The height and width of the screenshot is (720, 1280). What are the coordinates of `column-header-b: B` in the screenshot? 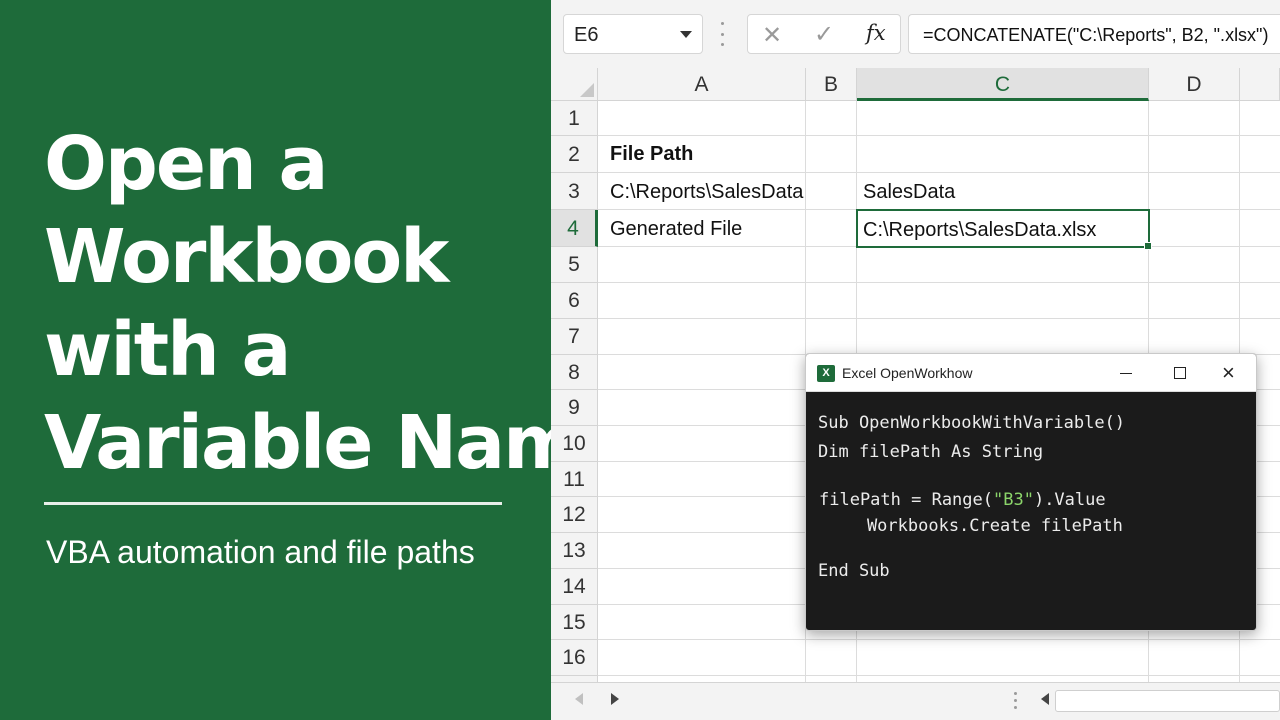 It's located at (831, 84).